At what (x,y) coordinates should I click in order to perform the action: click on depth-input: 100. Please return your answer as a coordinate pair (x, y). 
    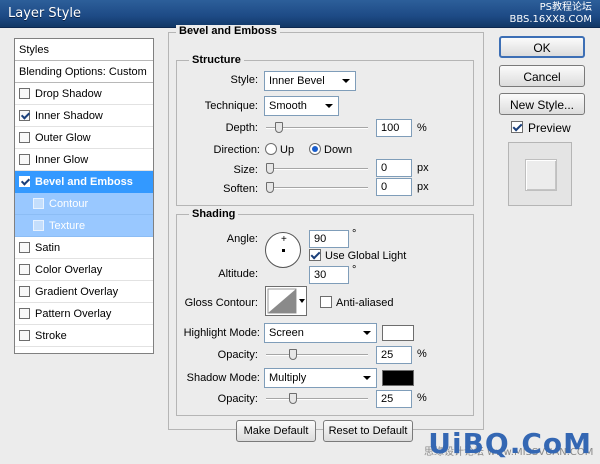
    Looking at the image, I should click on (394, 128).